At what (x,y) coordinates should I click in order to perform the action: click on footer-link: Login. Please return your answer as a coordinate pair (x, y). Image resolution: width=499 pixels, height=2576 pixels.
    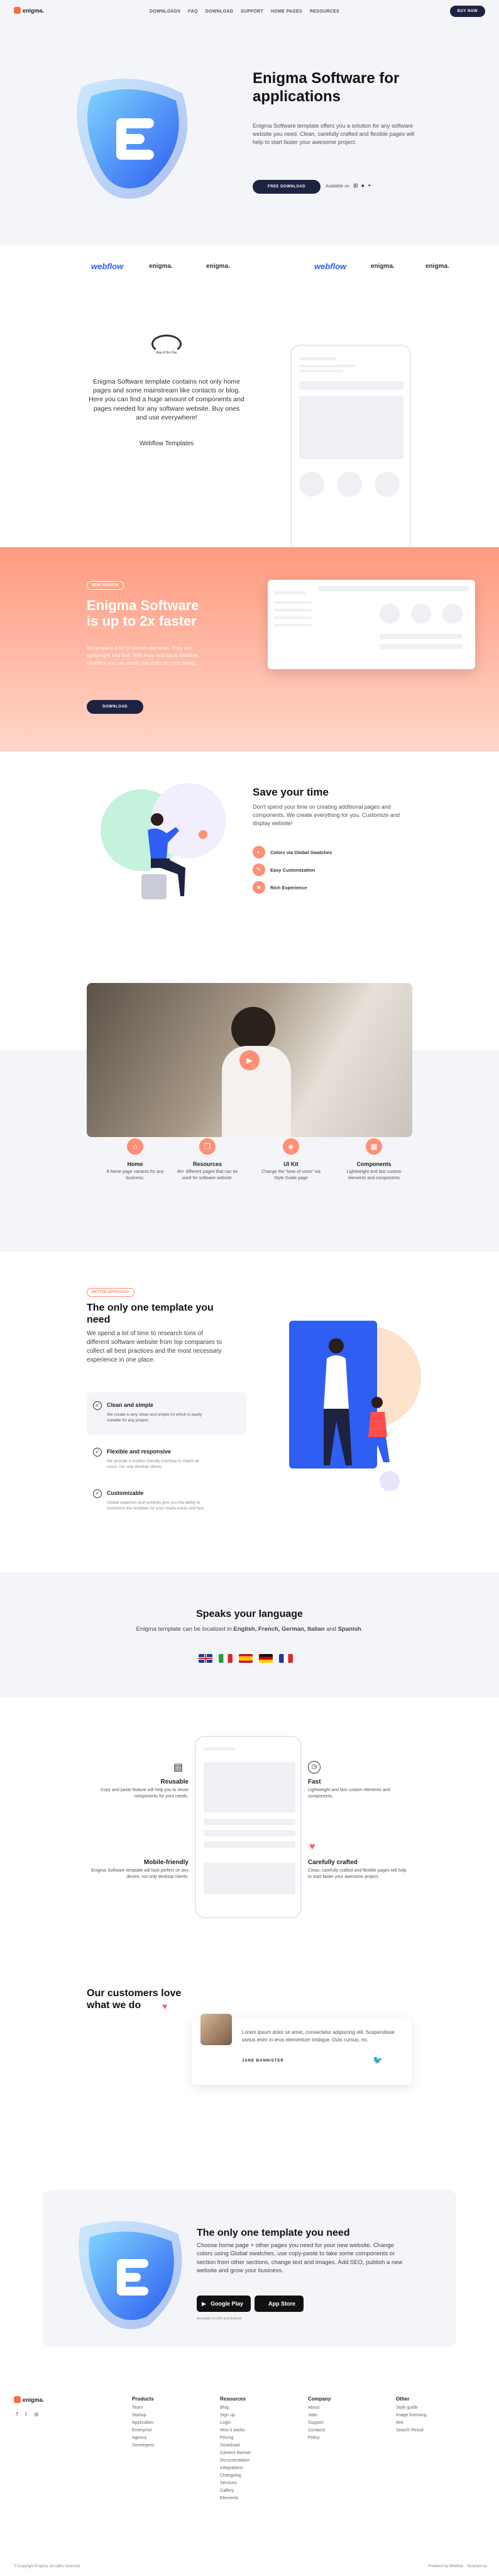
    Looking at the image, I should click on (249, 2423).